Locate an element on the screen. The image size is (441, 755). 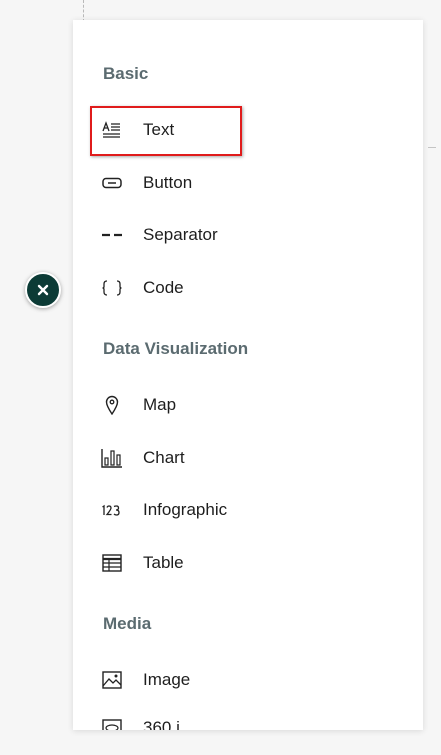
menu-item-image: Image is located at coordinates (231, 680).